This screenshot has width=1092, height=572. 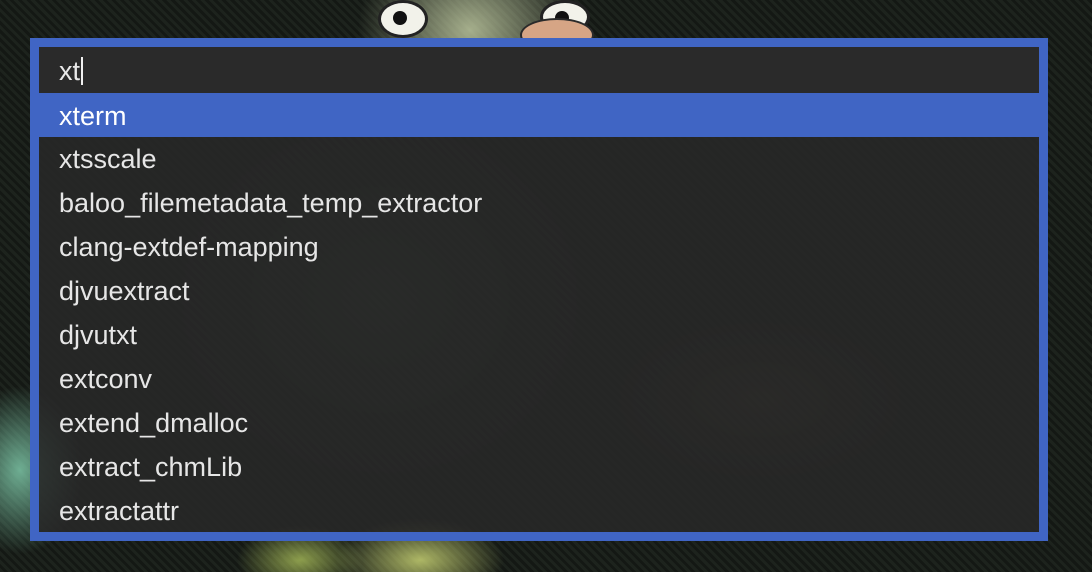 I want to click on wallpaper-creature-eye-left, so click(x=403, y=19).